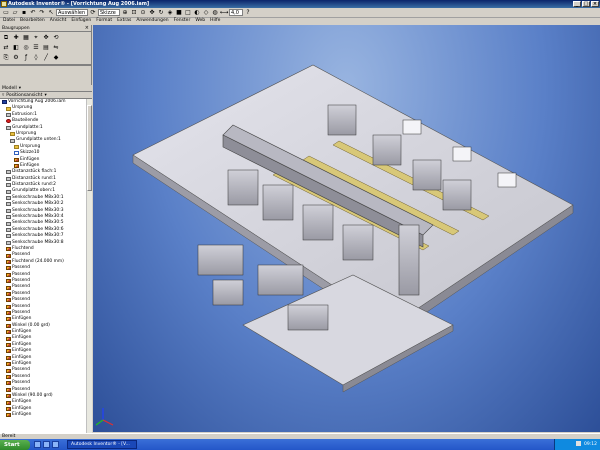  I want to click on shaded-display-icon: ■, so click(179, 13).